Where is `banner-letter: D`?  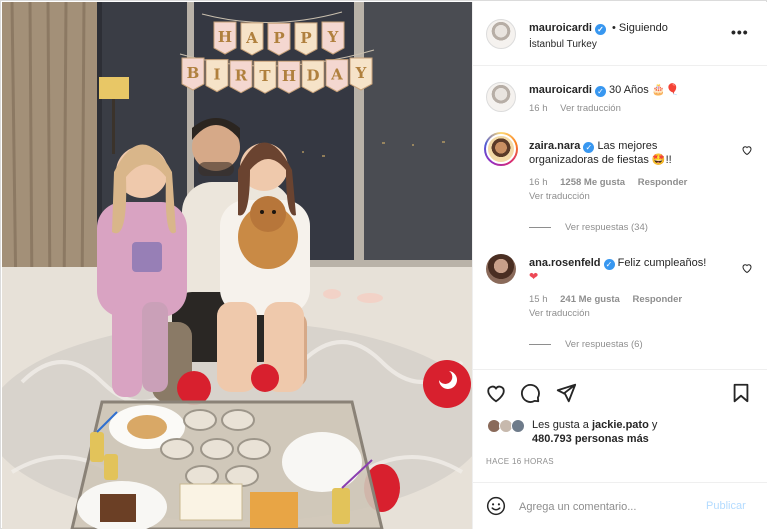
banner-letter: D is located at coordinates (312, 76).